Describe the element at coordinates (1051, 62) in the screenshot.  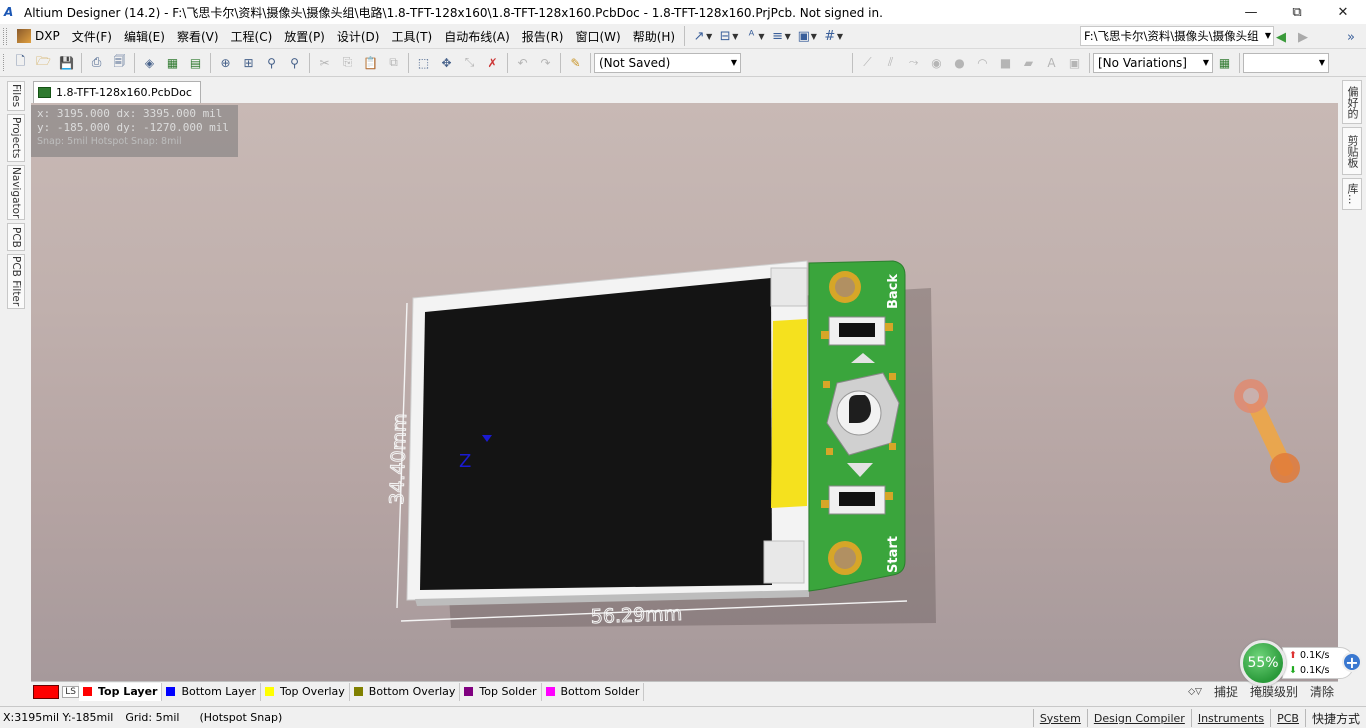
I see `string-icon: A` at that location.